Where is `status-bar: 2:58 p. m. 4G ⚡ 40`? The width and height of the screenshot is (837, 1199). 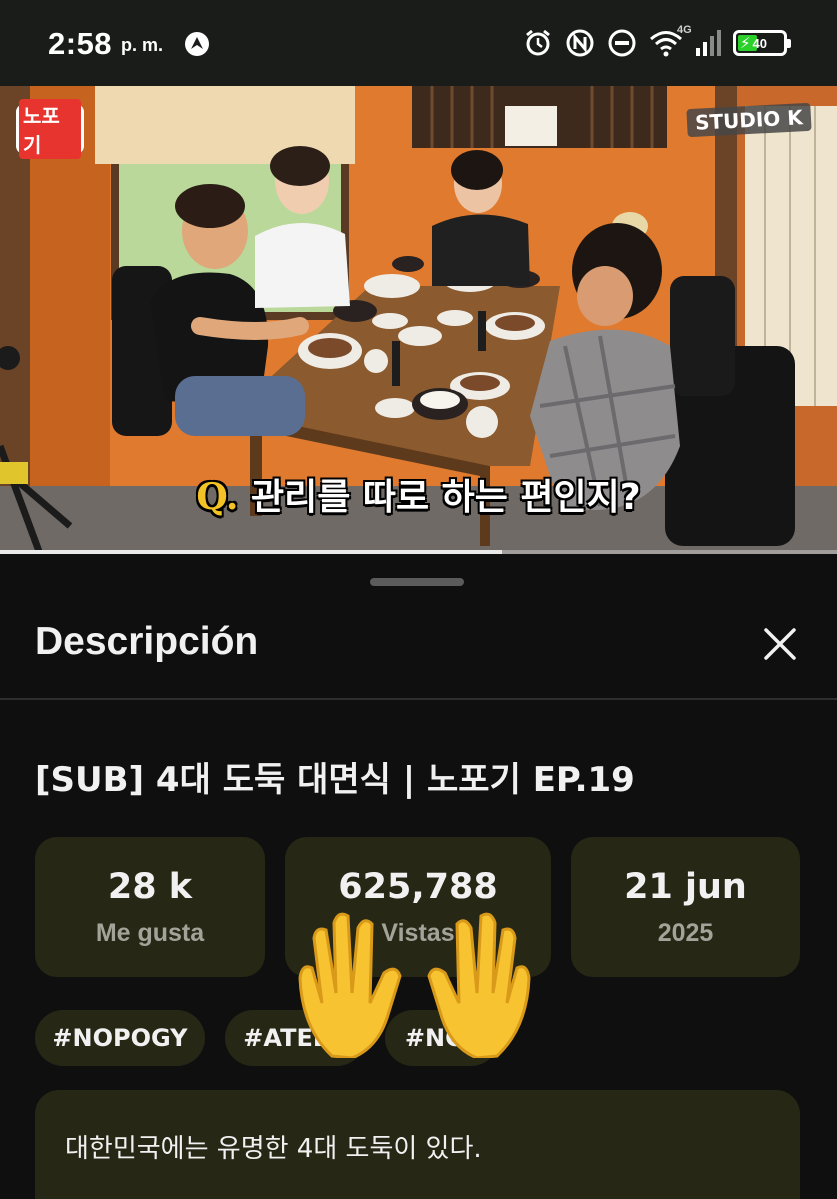 status-bar: 2:58 p. m. 4G ⚡ 40 is located at coordinates (418, 43).